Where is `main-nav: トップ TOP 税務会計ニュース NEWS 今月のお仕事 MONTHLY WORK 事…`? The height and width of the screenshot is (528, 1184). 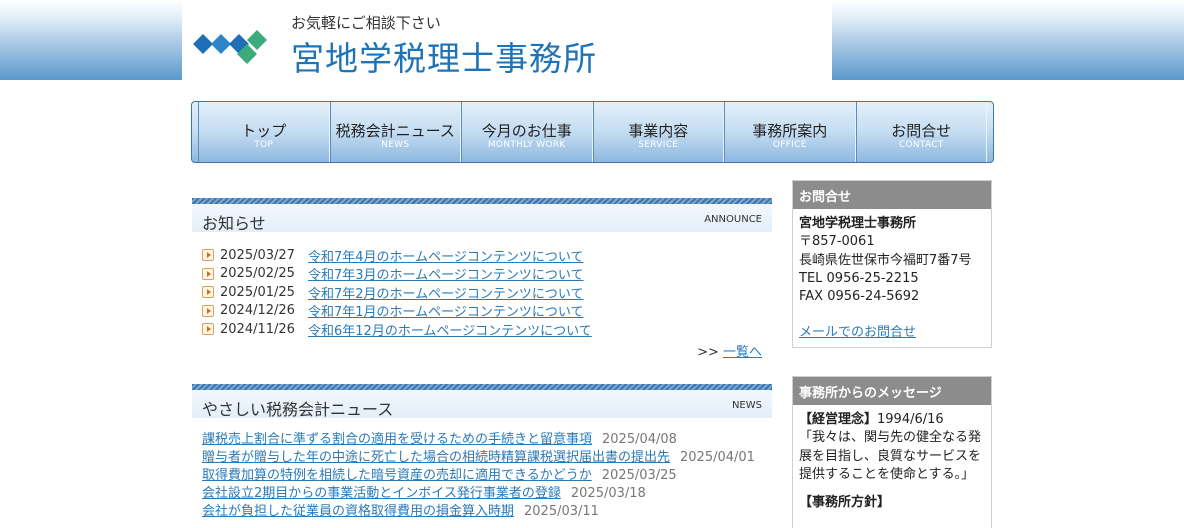 main-nav: トップ TOP 税務会計ニュース NEWS 今月のお仕事 MONTHLY WORK 事… is located at coordinates (592, 132).